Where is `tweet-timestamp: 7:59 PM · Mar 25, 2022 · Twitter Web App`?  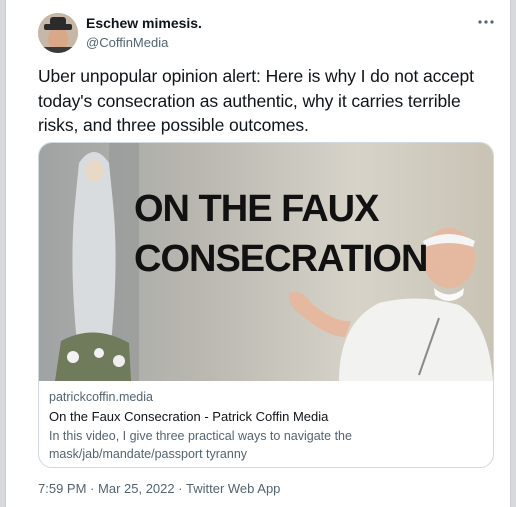 tweet-timestamp: 7:59 PM · Mar 25, 2022 · Twitter Web App is located at coordinates (159, 488).